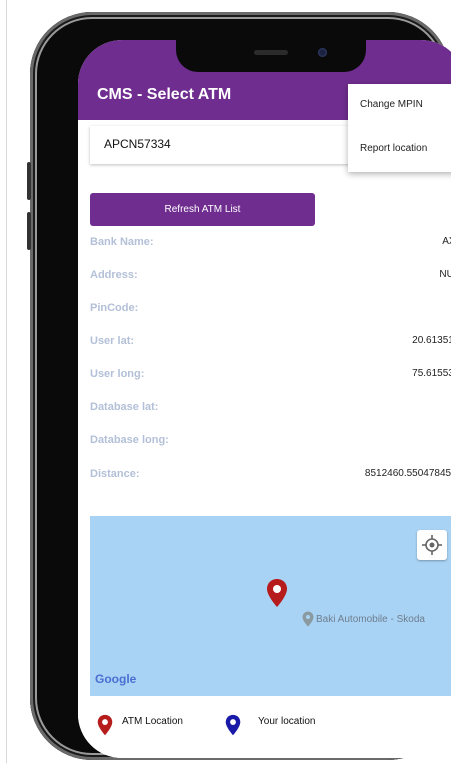 The height and width of the screenshot is (763, 451). What do you see at coordinates (270, 411) in the screenshot?
I see `detail-row-database-lat: Database lat:` at bounding box center [270, 411].